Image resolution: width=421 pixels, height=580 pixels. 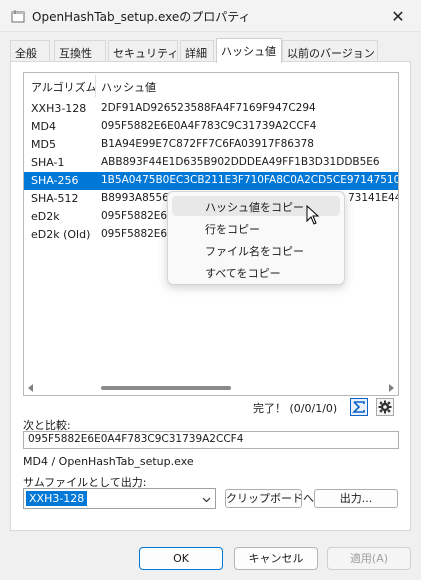 What do you see at coordinates (211, 127) in the screenshot?
I see `list-item: MD4 095F5882E6E0A4F783C9C31739A2CCF4` at bounding box center [211, 127].